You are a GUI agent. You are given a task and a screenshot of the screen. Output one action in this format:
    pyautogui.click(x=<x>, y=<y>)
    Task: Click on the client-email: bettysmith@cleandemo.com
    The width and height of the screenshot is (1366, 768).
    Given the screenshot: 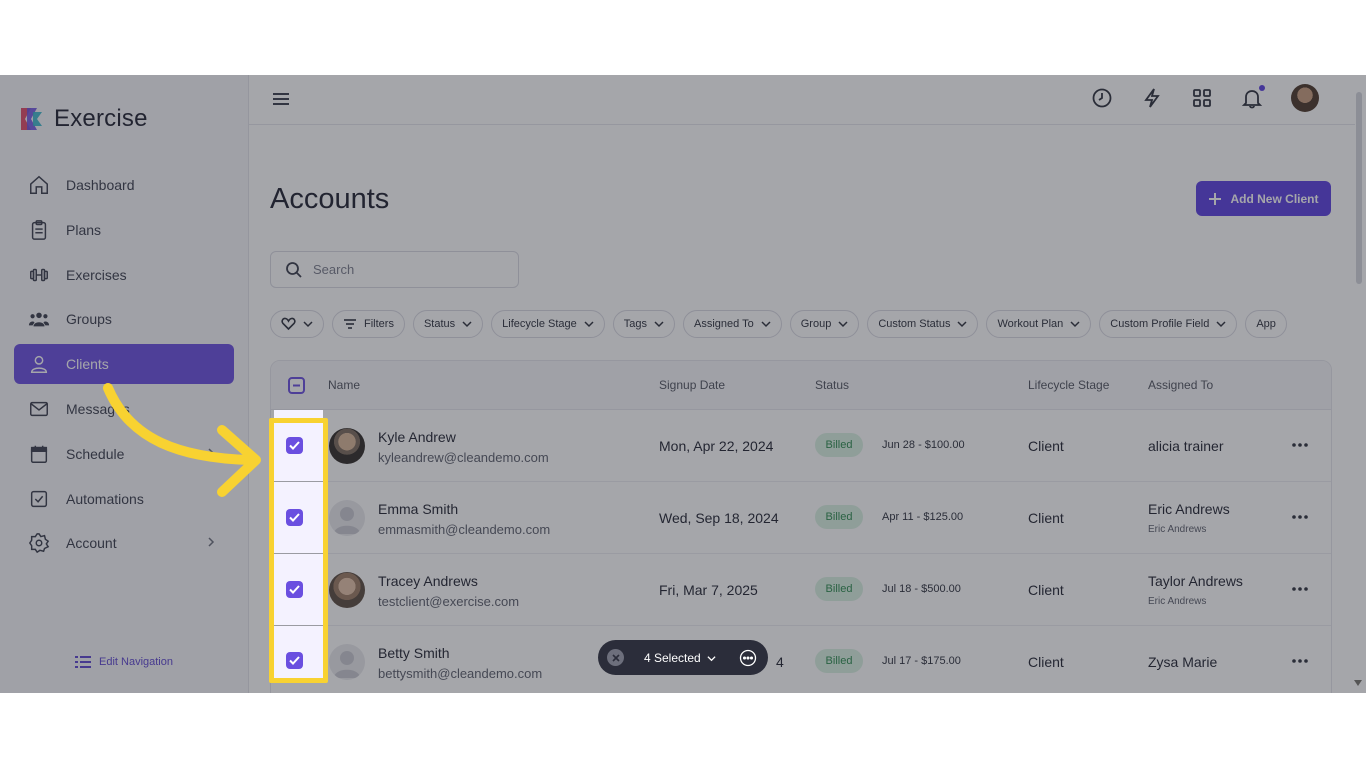 What is the action you would take?
    pyautogui.click(x=460, y=673)
    